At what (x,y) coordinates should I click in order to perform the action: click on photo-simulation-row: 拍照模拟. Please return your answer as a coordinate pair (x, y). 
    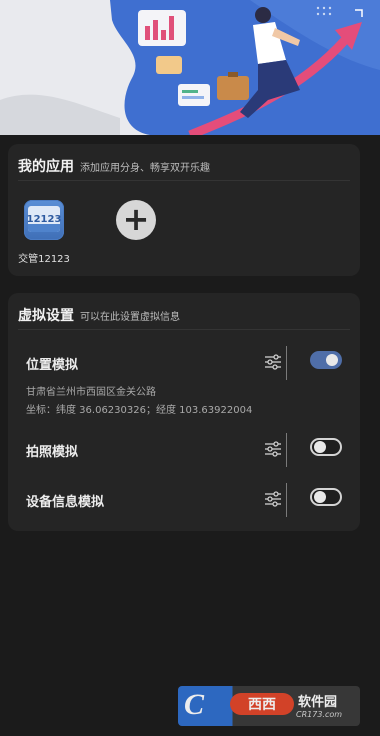
    Looking at the image, I should click on (184, 450).